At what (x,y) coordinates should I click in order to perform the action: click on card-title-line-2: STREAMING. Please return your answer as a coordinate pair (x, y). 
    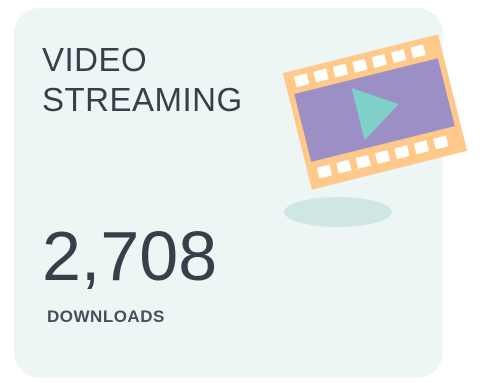
    Looking at the image, I should click on (142, 99).